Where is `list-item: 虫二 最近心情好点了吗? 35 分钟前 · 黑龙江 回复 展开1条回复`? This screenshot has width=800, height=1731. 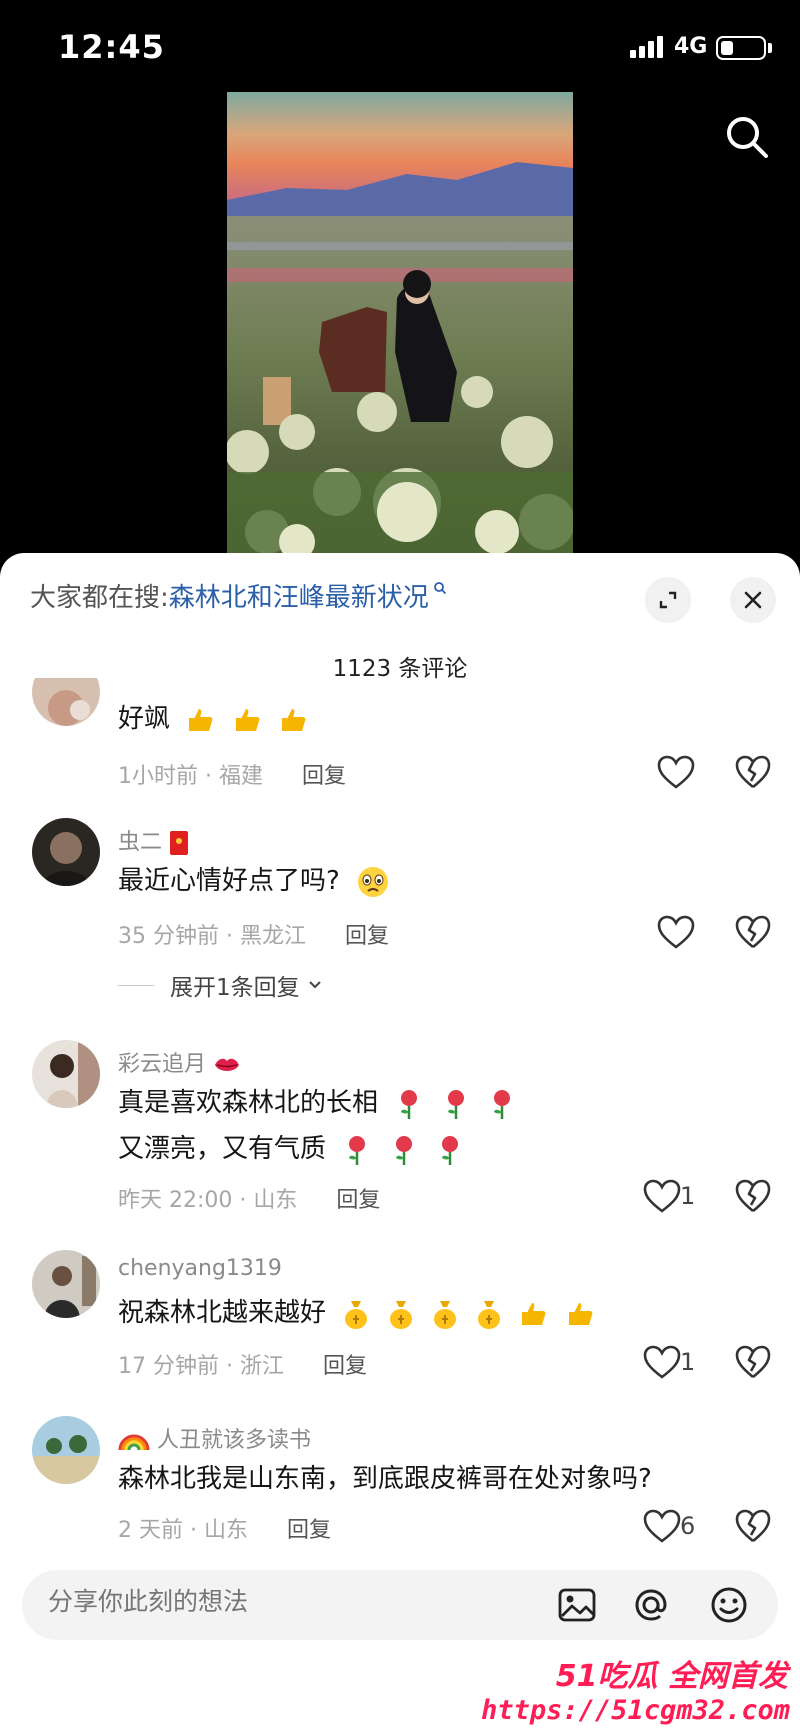 list-item: 虫二 最近心情好点了吗? 35 分钟前 · 黑龙江 回复 展开1条回复 is located at coordinates (400, 918).